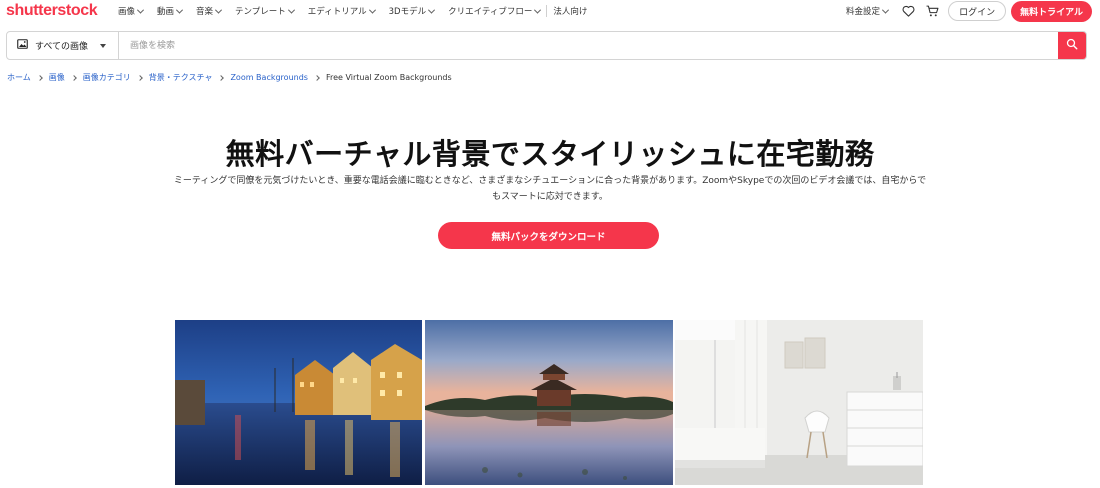 Image resolution: width=1100 pixels, height=488 pixels. What do you see at coordinates (166, 12) in the screenshot?
I see `nav-item-label: 動画` at bounding box center [166, 12].